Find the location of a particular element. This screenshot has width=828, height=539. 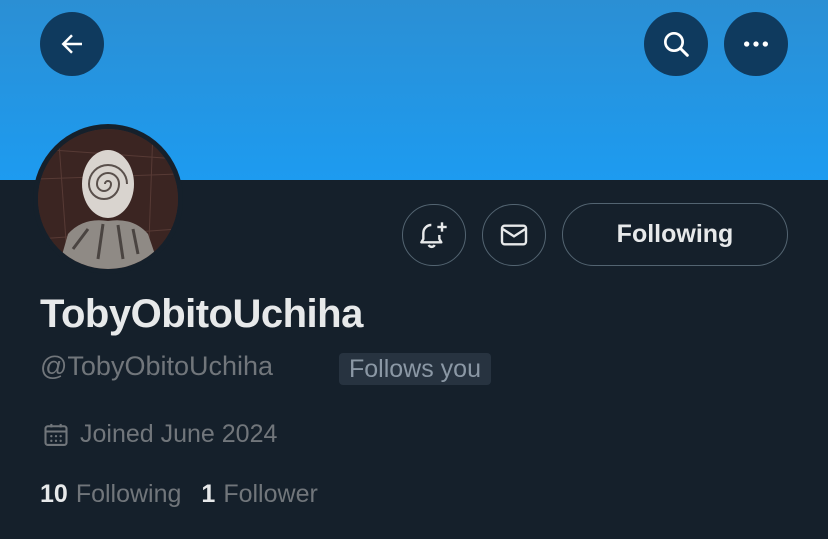

display-name: TobyObitoUchiha is located at coordinates (201, 314).